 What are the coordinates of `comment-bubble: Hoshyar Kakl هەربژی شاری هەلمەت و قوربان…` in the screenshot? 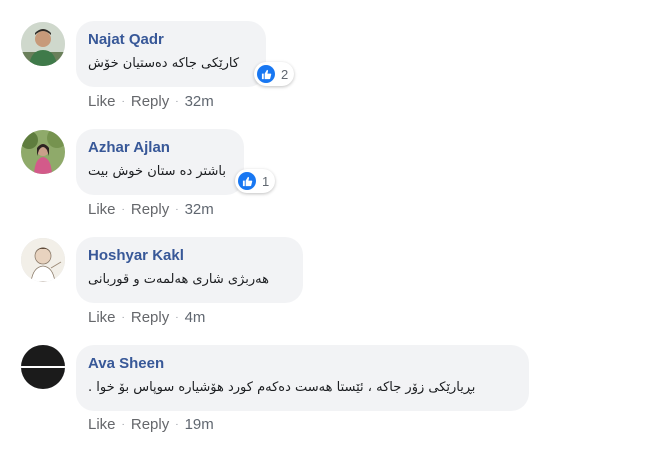 It's located at (189, 270).